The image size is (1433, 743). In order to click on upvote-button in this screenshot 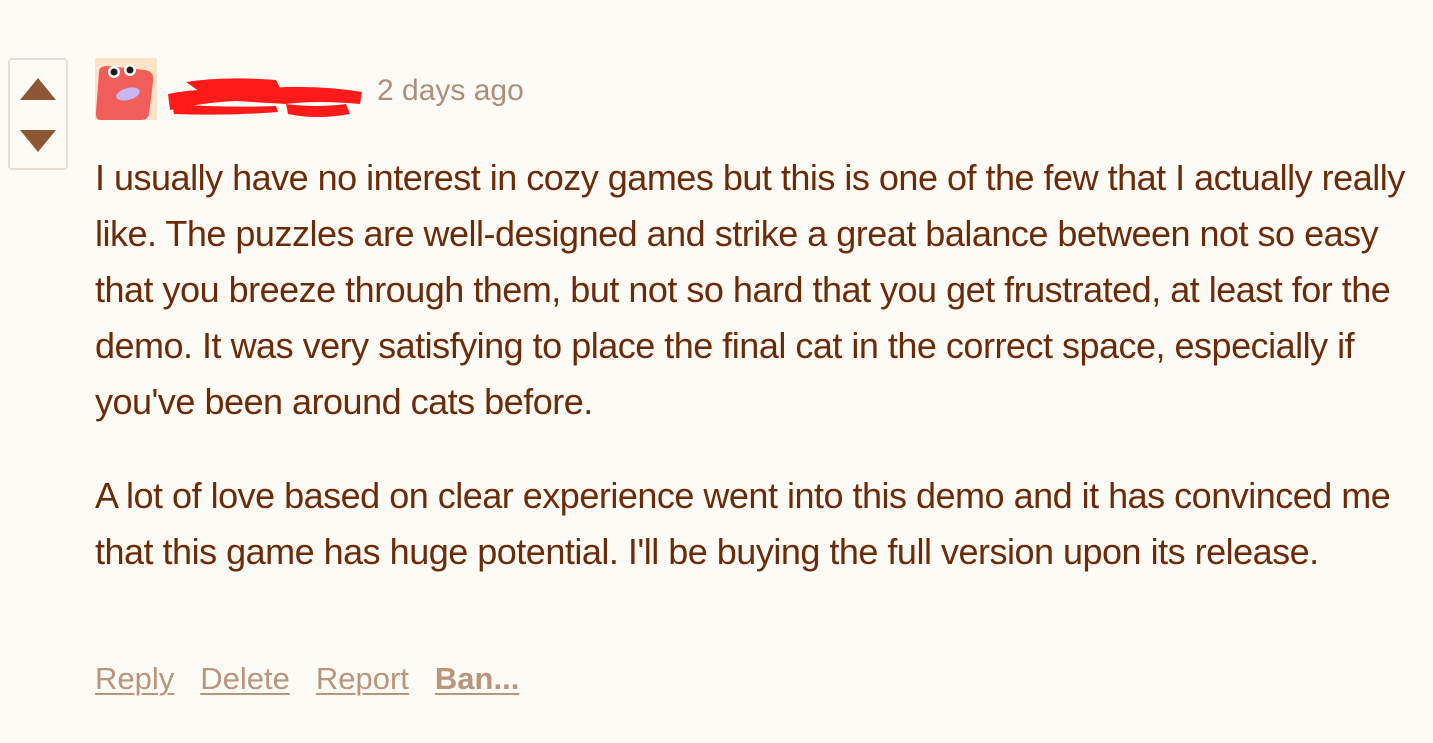, I will do `click(38, 89)`.